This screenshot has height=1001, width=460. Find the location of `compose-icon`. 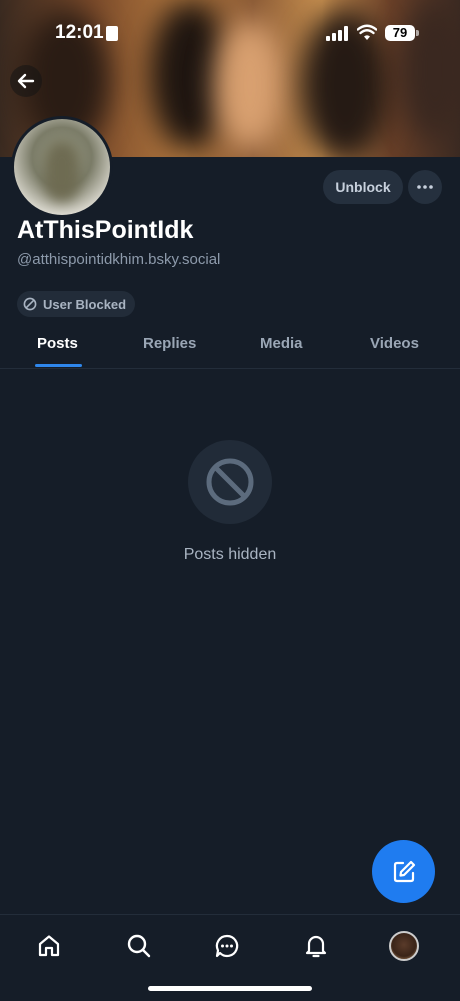

compose-icon is located at coordinates (404, 871).